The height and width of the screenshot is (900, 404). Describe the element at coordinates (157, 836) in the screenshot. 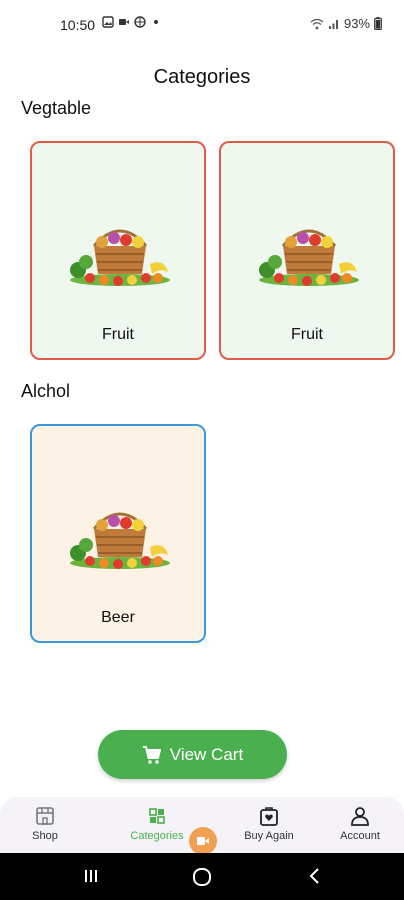

I see `nav-categories-label: Categories` at that location.